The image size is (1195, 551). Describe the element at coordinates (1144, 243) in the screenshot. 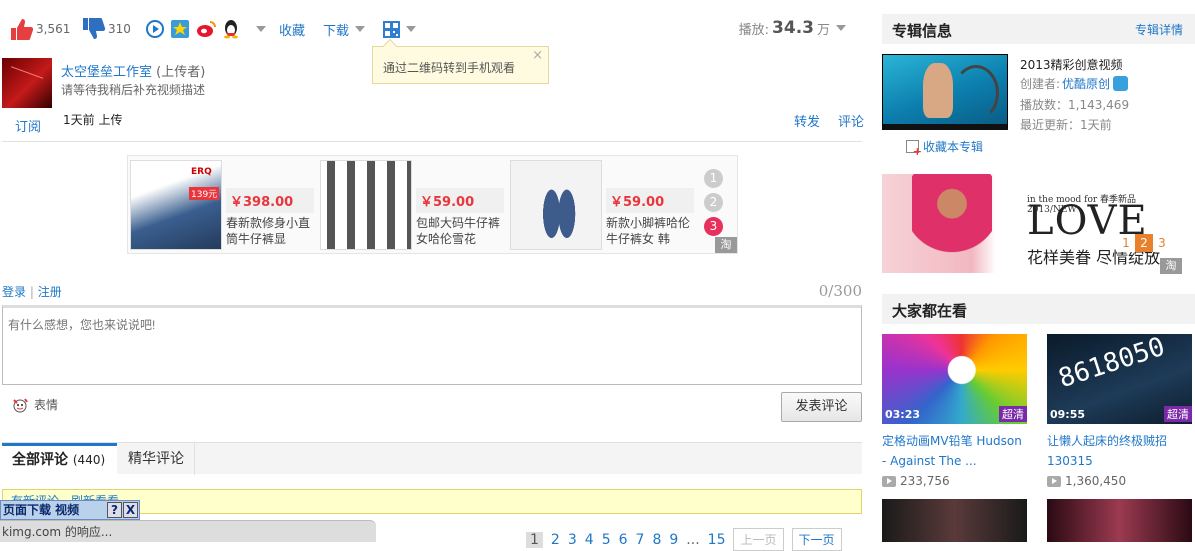

I see `banner-dot: 2` at that location.